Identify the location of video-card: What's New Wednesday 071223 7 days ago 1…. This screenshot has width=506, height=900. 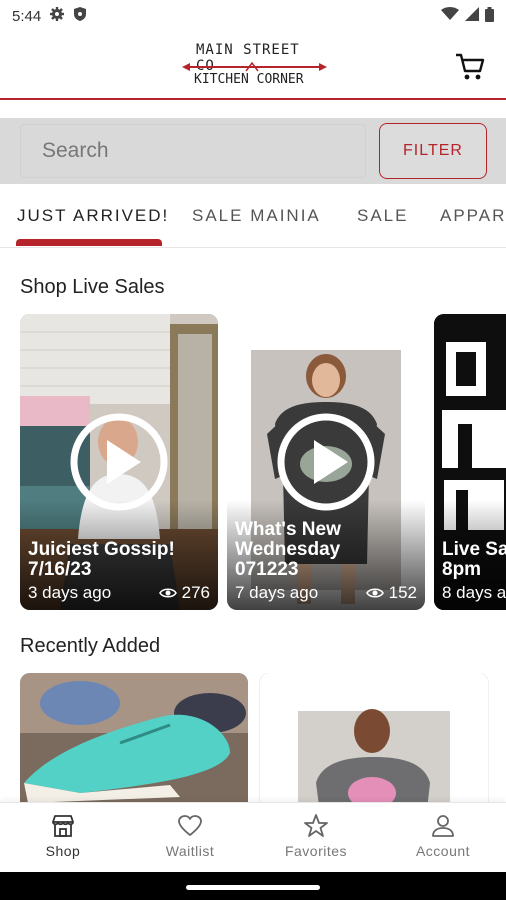
(326, 462).